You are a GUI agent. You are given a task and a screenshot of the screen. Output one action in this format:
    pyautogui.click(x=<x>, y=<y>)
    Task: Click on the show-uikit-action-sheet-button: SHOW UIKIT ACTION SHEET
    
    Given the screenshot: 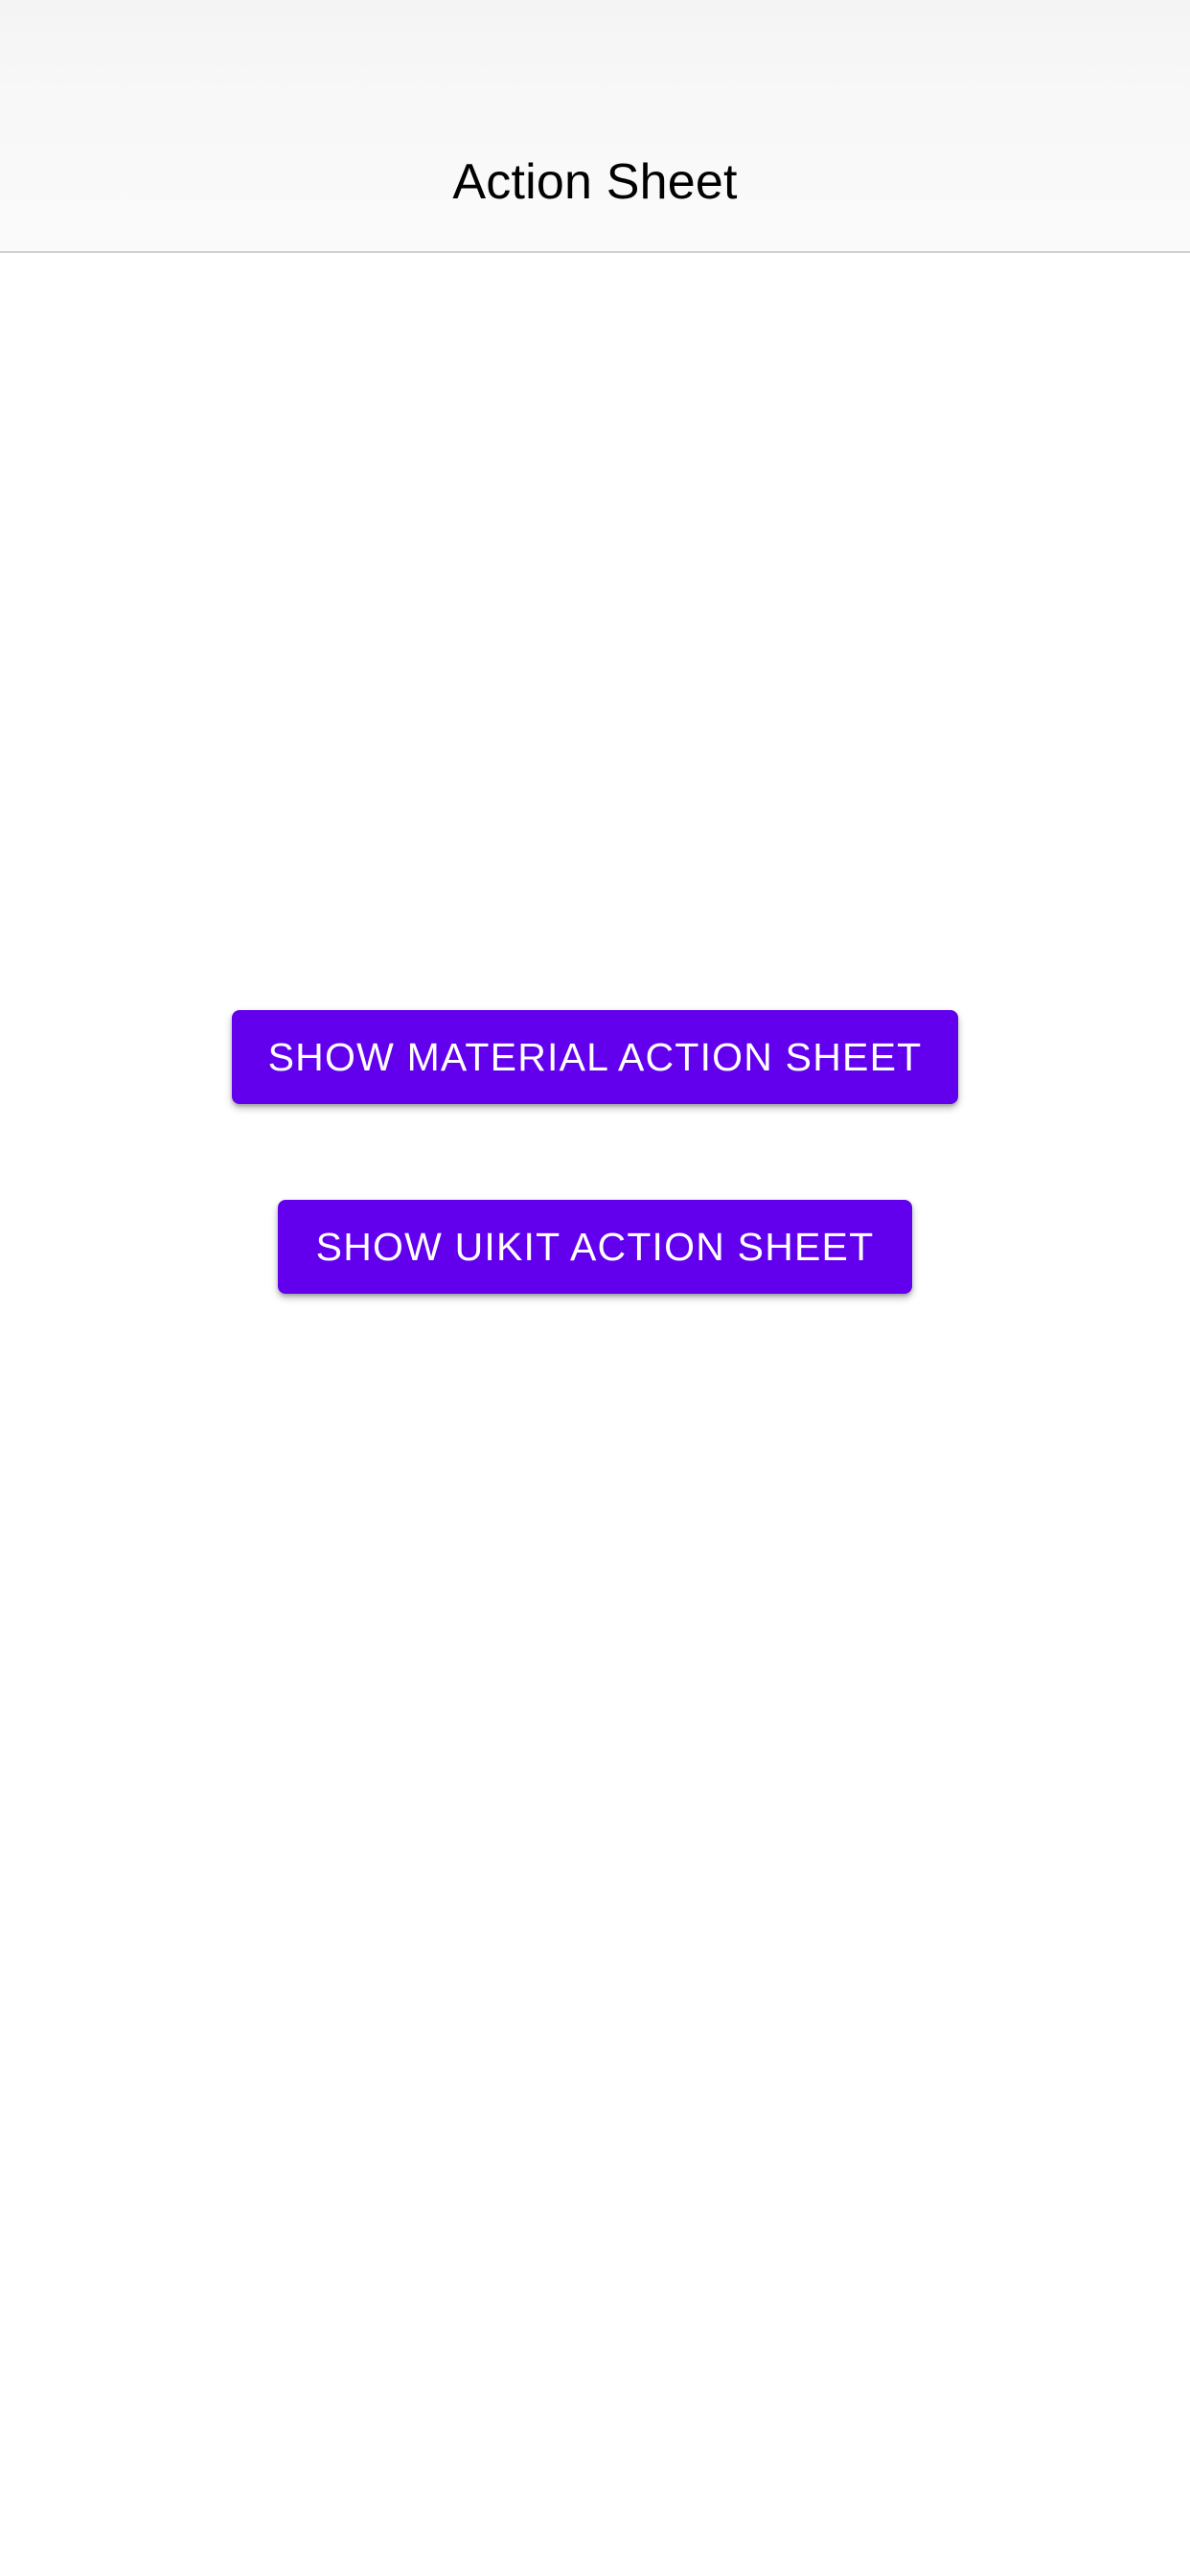 What is the action you would take?
    pyautogui.click(x=595, y=1247)
    